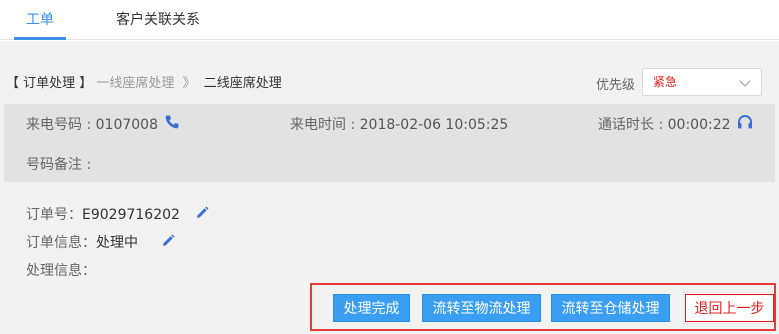 The image size is (779, 334). What do you see at coordinates (61, 271) in the screenshot?
I see `process-info-label: 处理信息：` at bounding box center [61, 271].